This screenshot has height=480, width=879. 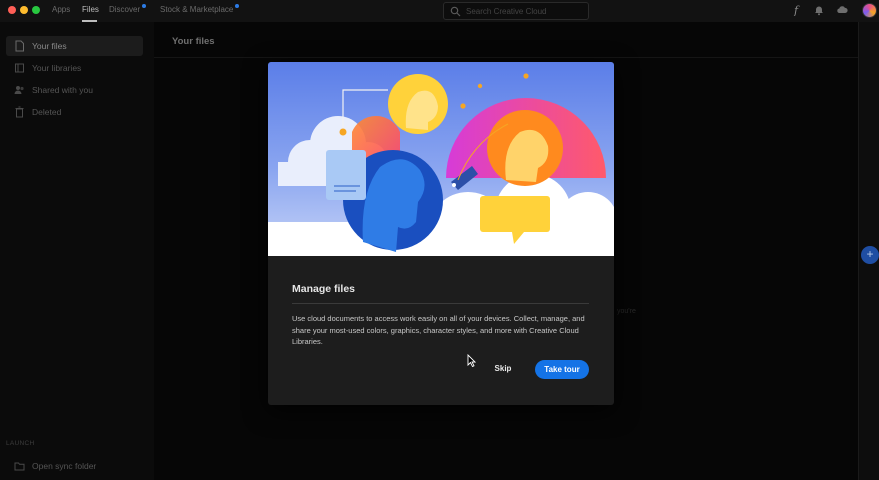 I want to click on dialog-divider, so click(x=440, y=303).